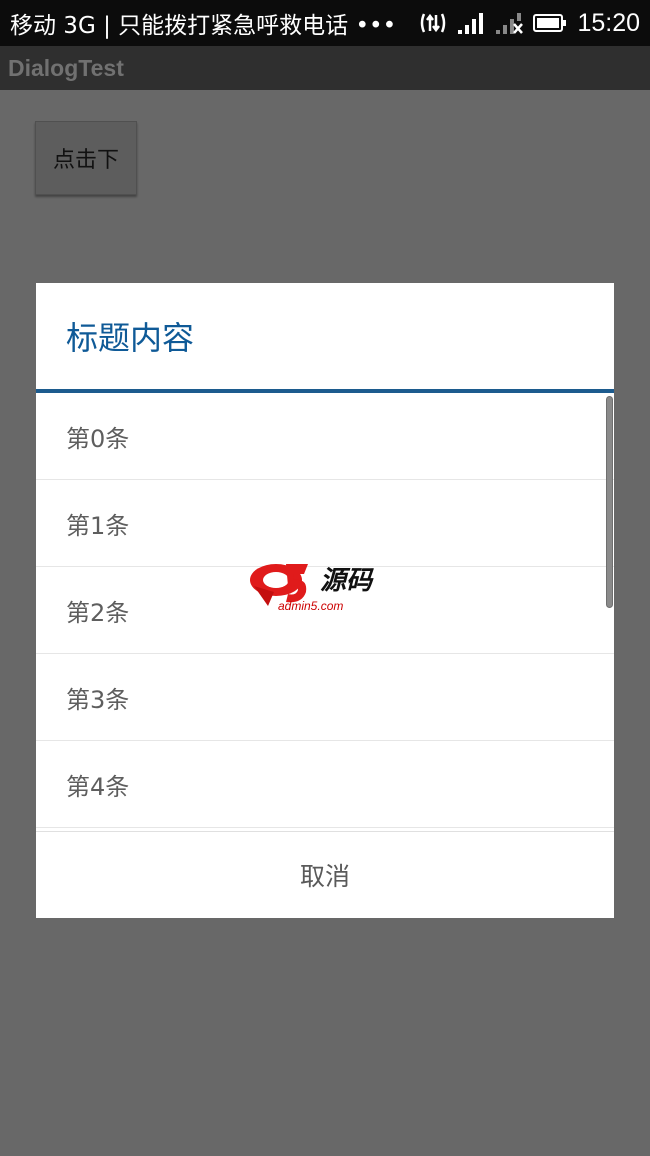 This screenshot has width=650, height=1156. Describe the element at coordinates (433, 23) in the screenshot. I see `data-transfer-icon` at that location.